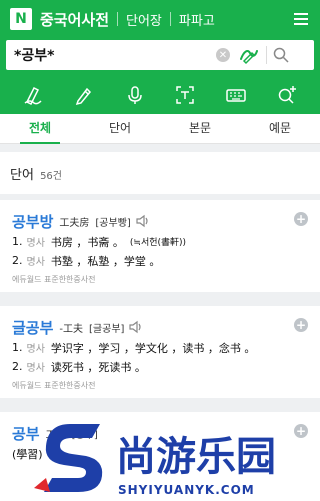  Describe the element at coordinates (32, 221) in the screenshot. I see `entry-headword: 공부방` at that location.